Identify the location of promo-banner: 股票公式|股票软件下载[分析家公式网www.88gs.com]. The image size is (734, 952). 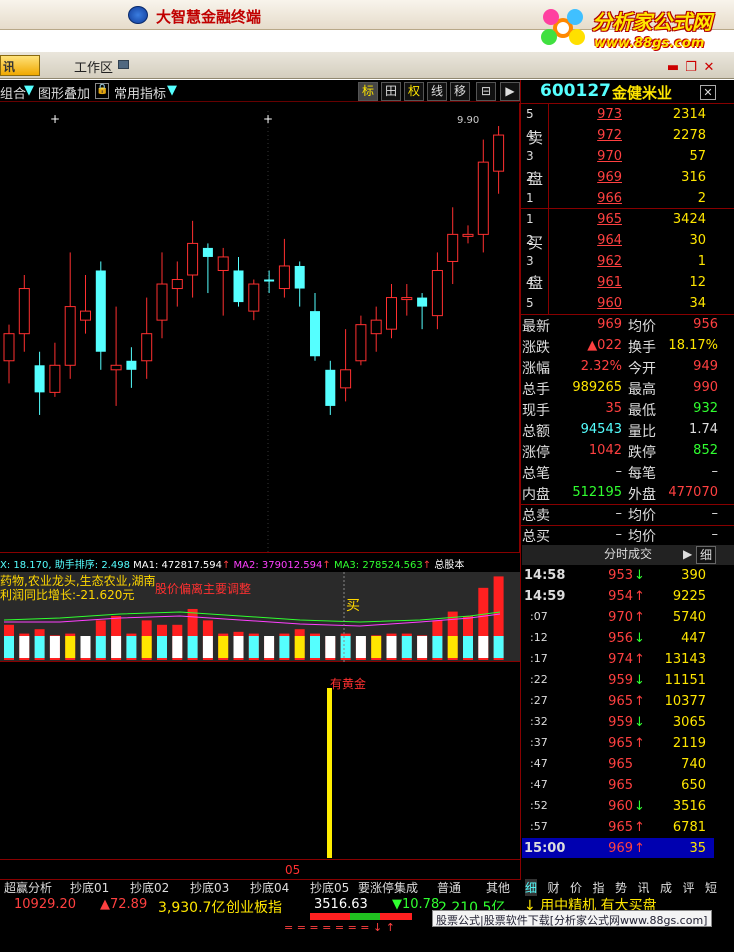
(572, 918).